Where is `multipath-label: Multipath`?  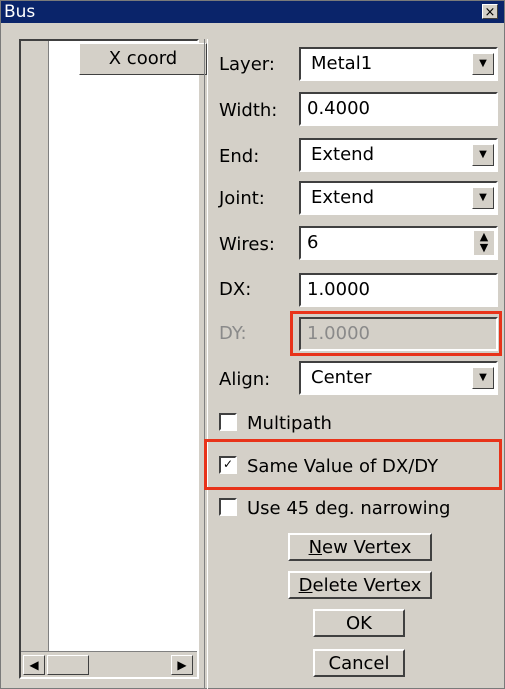 multipath-label: Multipath is located at coordinates (289, 423).